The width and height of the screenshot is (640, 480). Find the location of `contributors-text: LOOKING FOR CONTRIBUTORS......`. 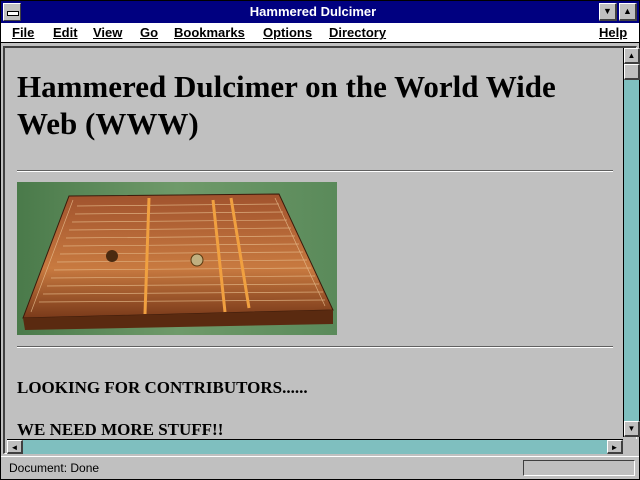

contributors-text: LOOKING FOR CONTRIBUTORS...... is located at coordinates (162, 387).